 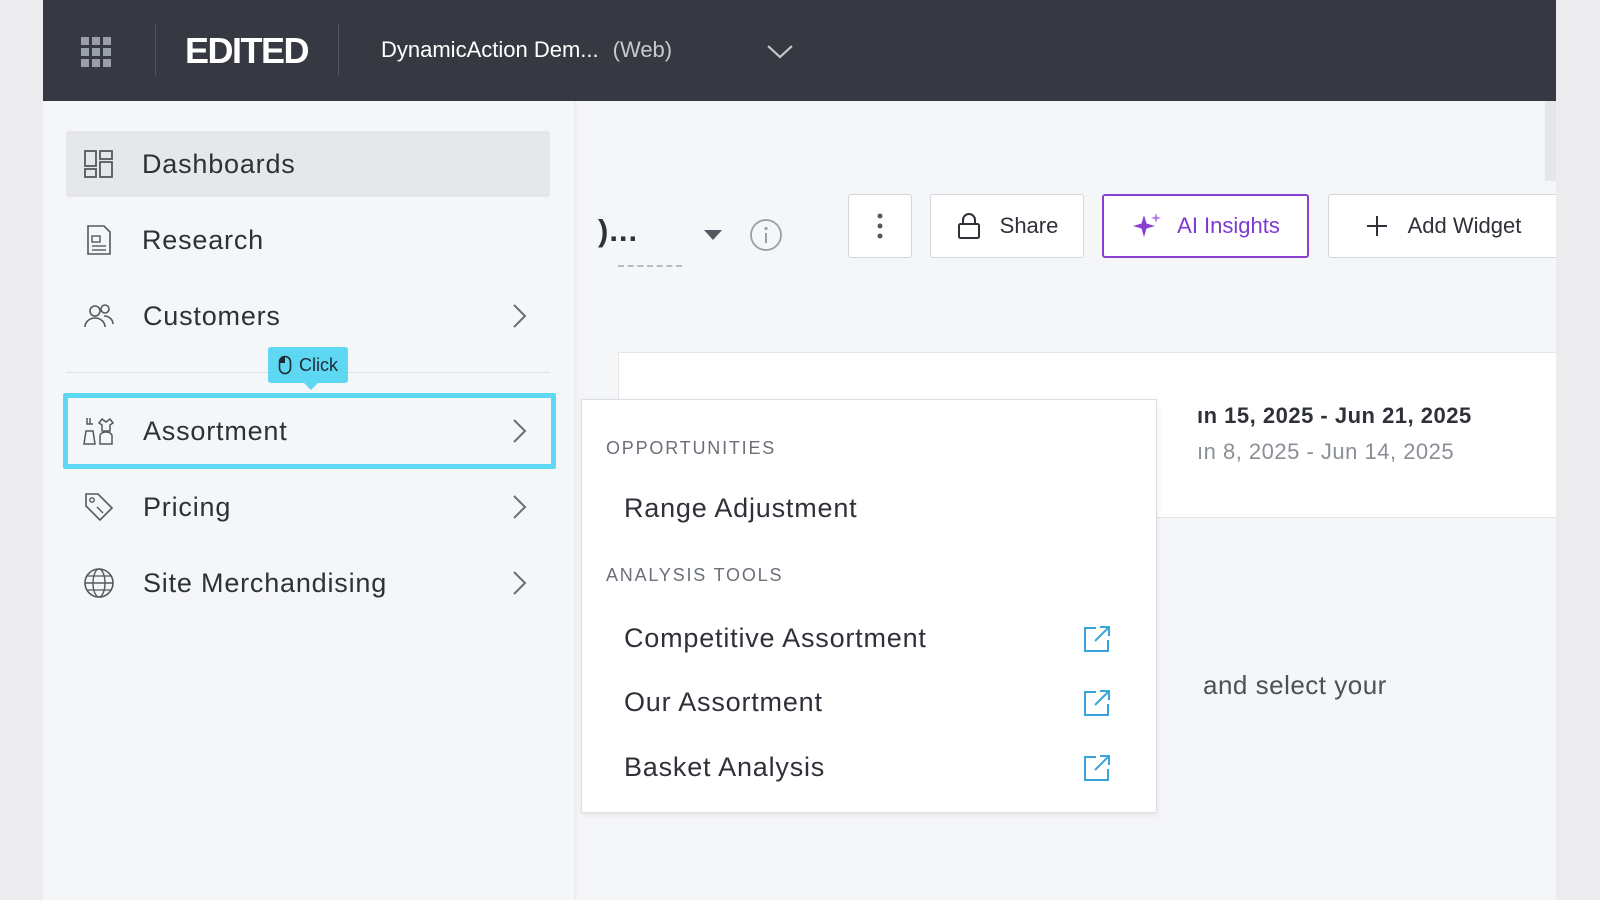 I want to click on submenu-item-label: Our Assortment, so click(x=723, y=701).